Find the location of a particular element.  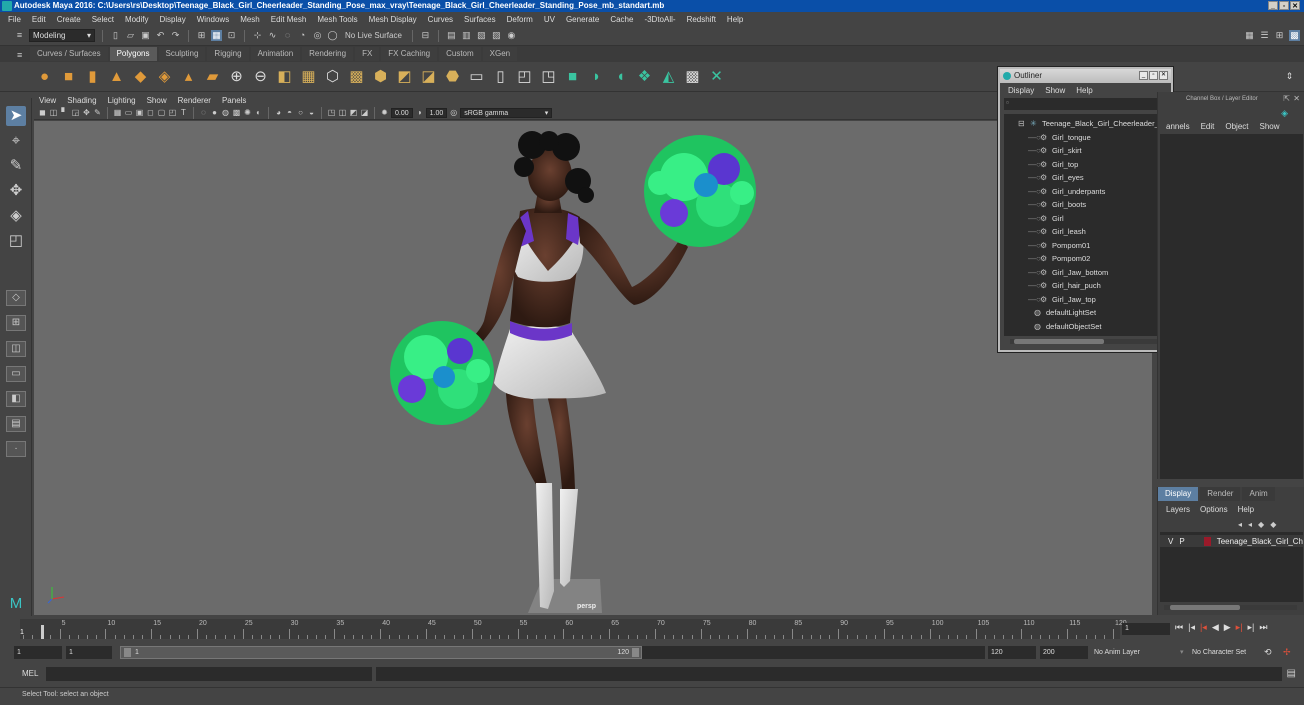

collapse-icon: ⊟ is located at coordinates (1022, 123).